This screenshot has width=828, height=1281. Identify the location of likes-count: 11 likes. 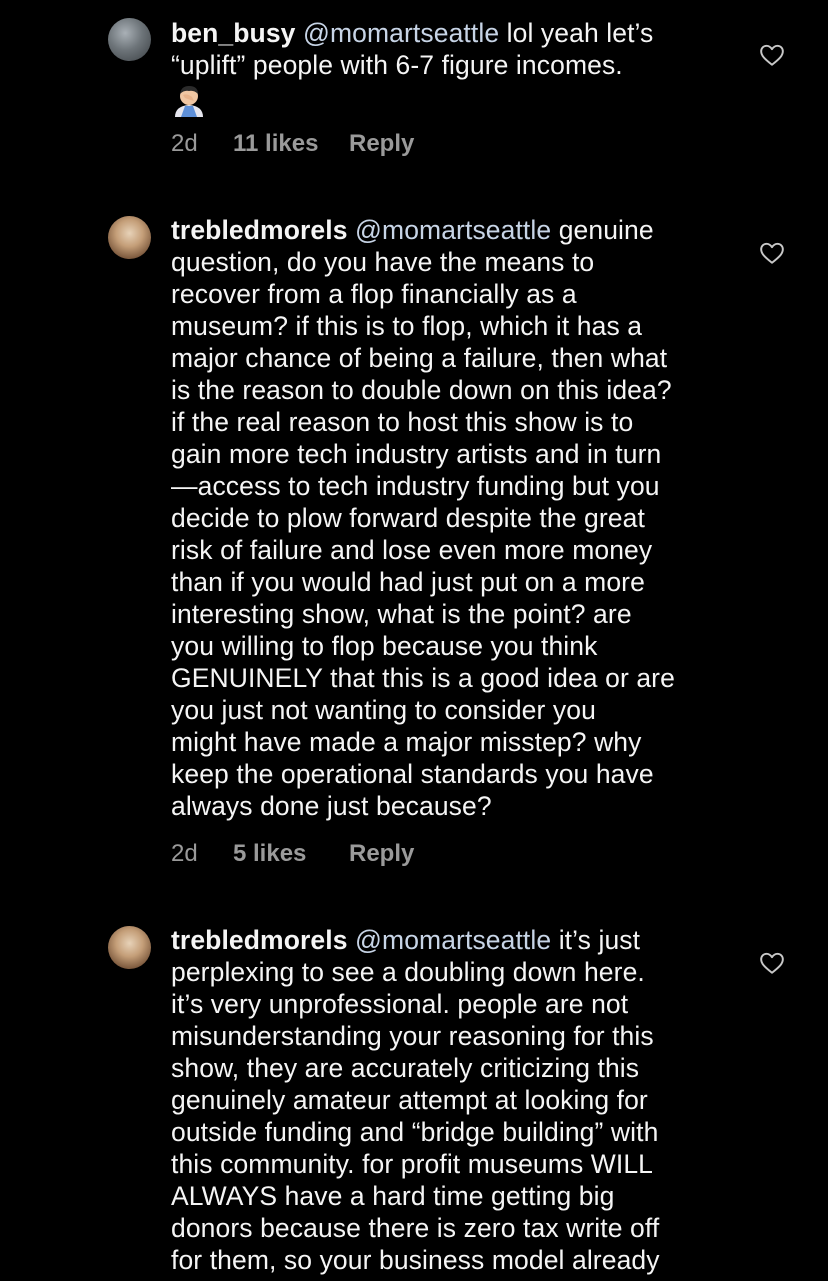
(291, 144).